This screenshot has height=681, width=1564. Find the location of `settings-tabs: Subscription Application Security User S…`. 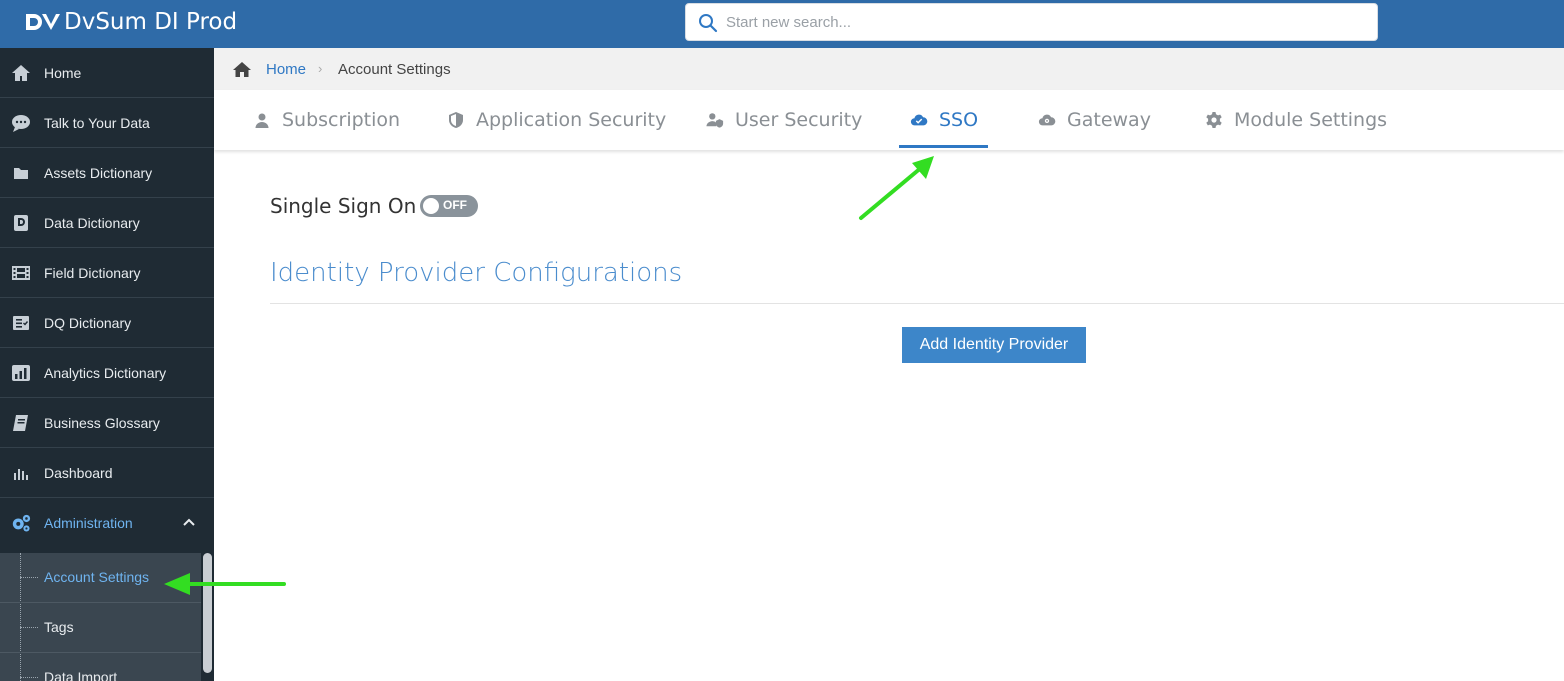

settings-tabs: Subscription Application Security User S… is located at coordinates (889, 120).